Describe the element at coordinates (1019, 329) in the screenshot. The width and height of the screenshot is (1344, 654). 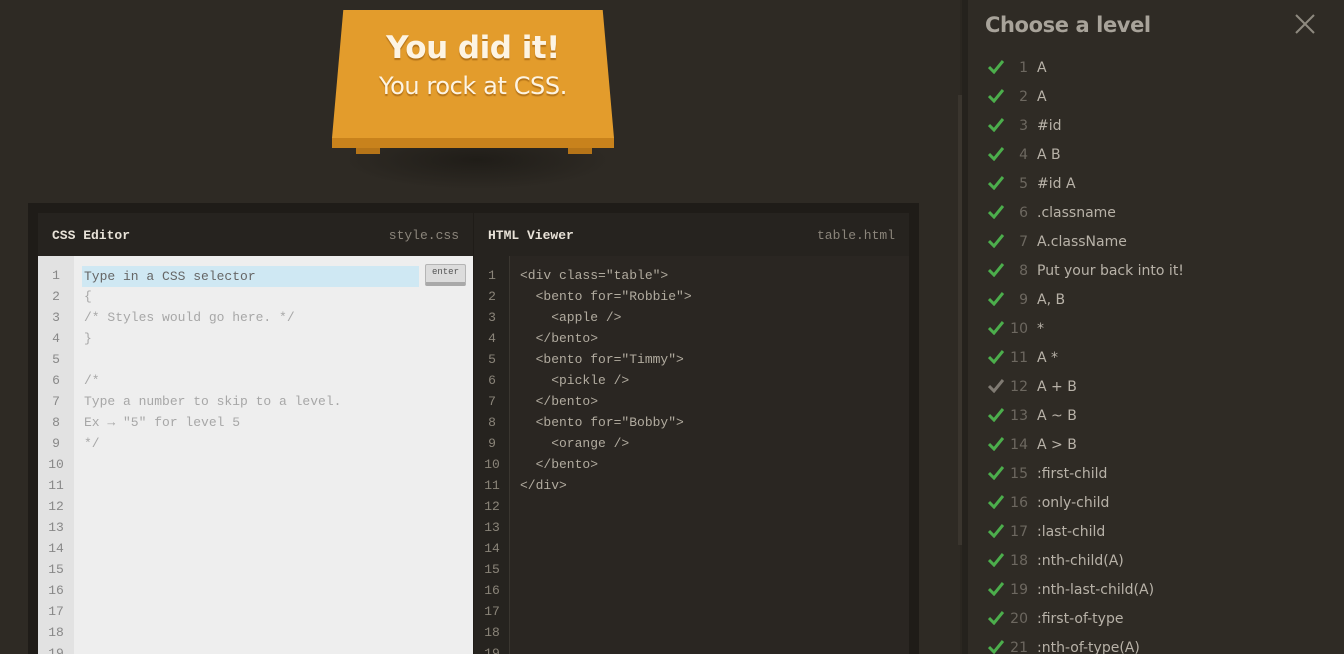
I see `level-number: 10` at that location.